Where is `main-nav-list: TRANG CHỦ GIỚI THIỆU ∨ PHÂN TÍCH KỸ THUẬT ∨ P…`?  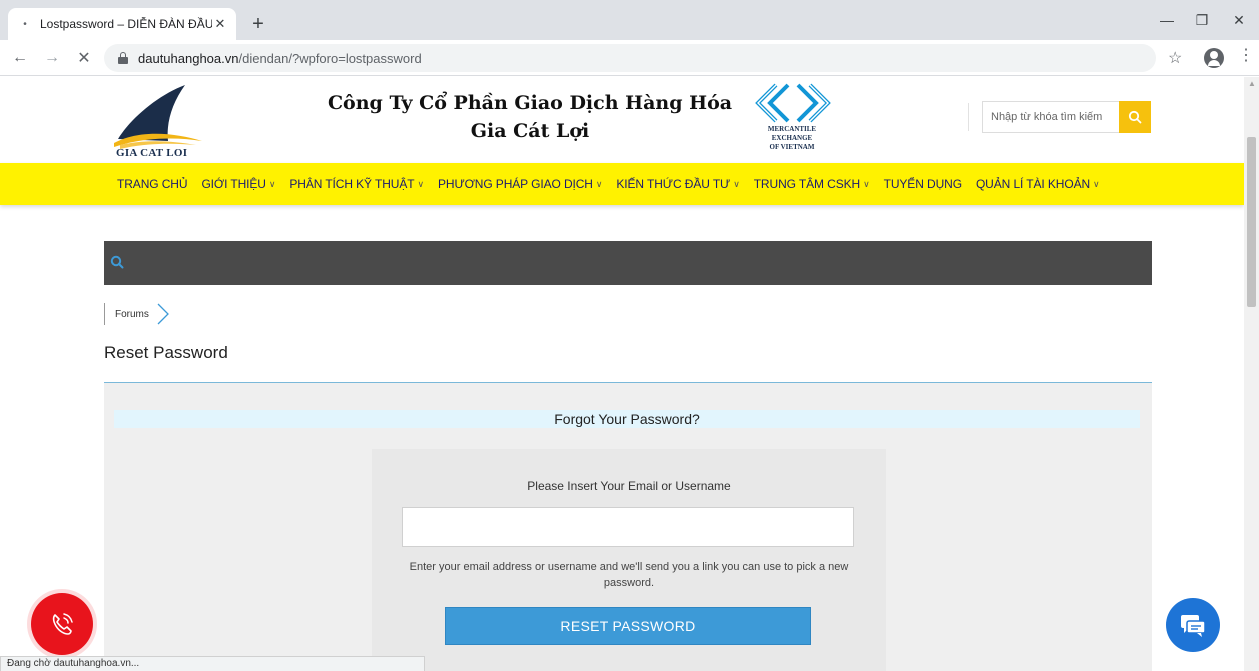
main-nav-list: TRANG CHỦ GIỚI THIỆU ∨ PHÂN TÍCH KỸ THUẬT ∨ P… is located at coordinates (615, 184).